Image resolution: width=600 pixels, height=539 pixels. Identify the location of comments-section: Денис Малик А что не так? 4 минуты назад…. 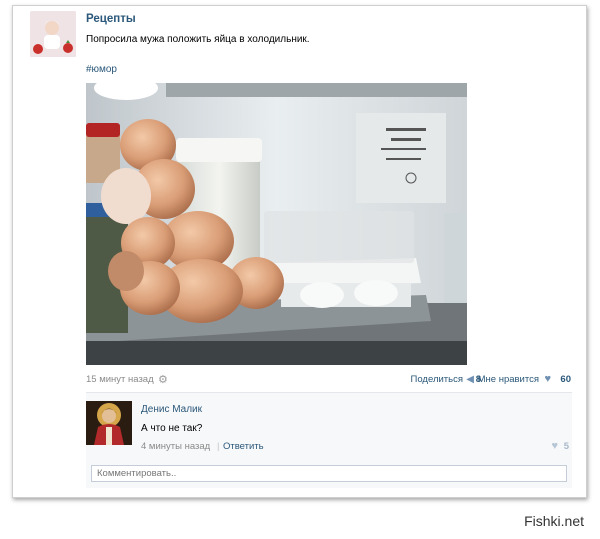
(329, 440).